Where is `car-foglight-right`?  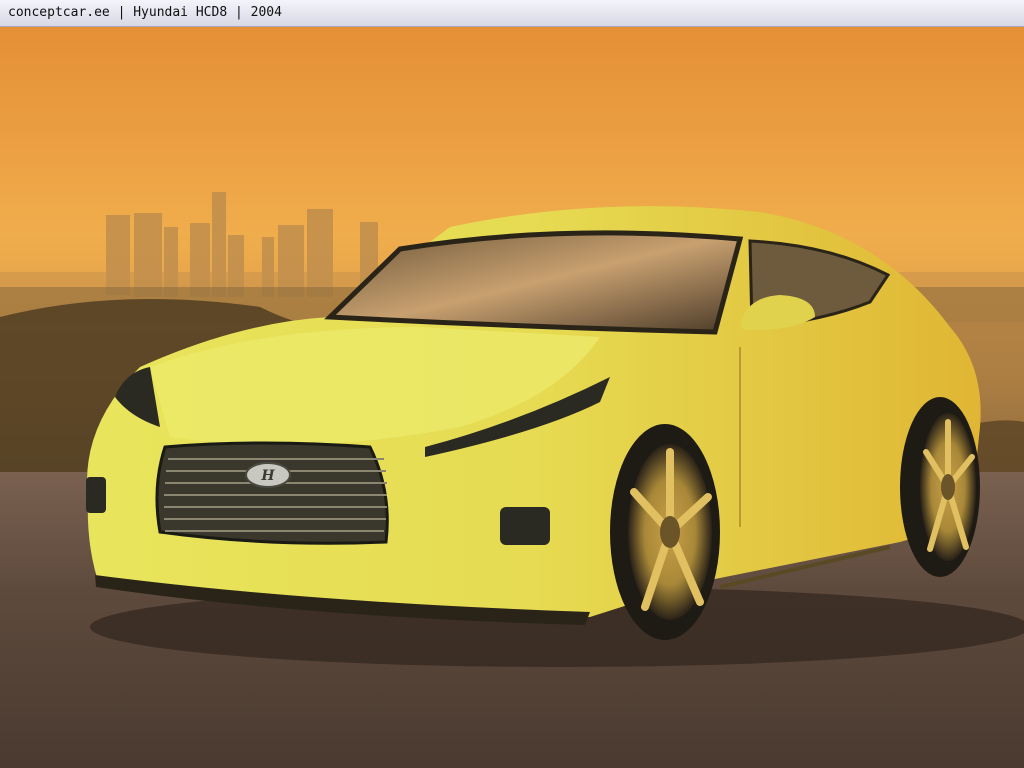
car-foglight-right is located at coordinates (525, 526).